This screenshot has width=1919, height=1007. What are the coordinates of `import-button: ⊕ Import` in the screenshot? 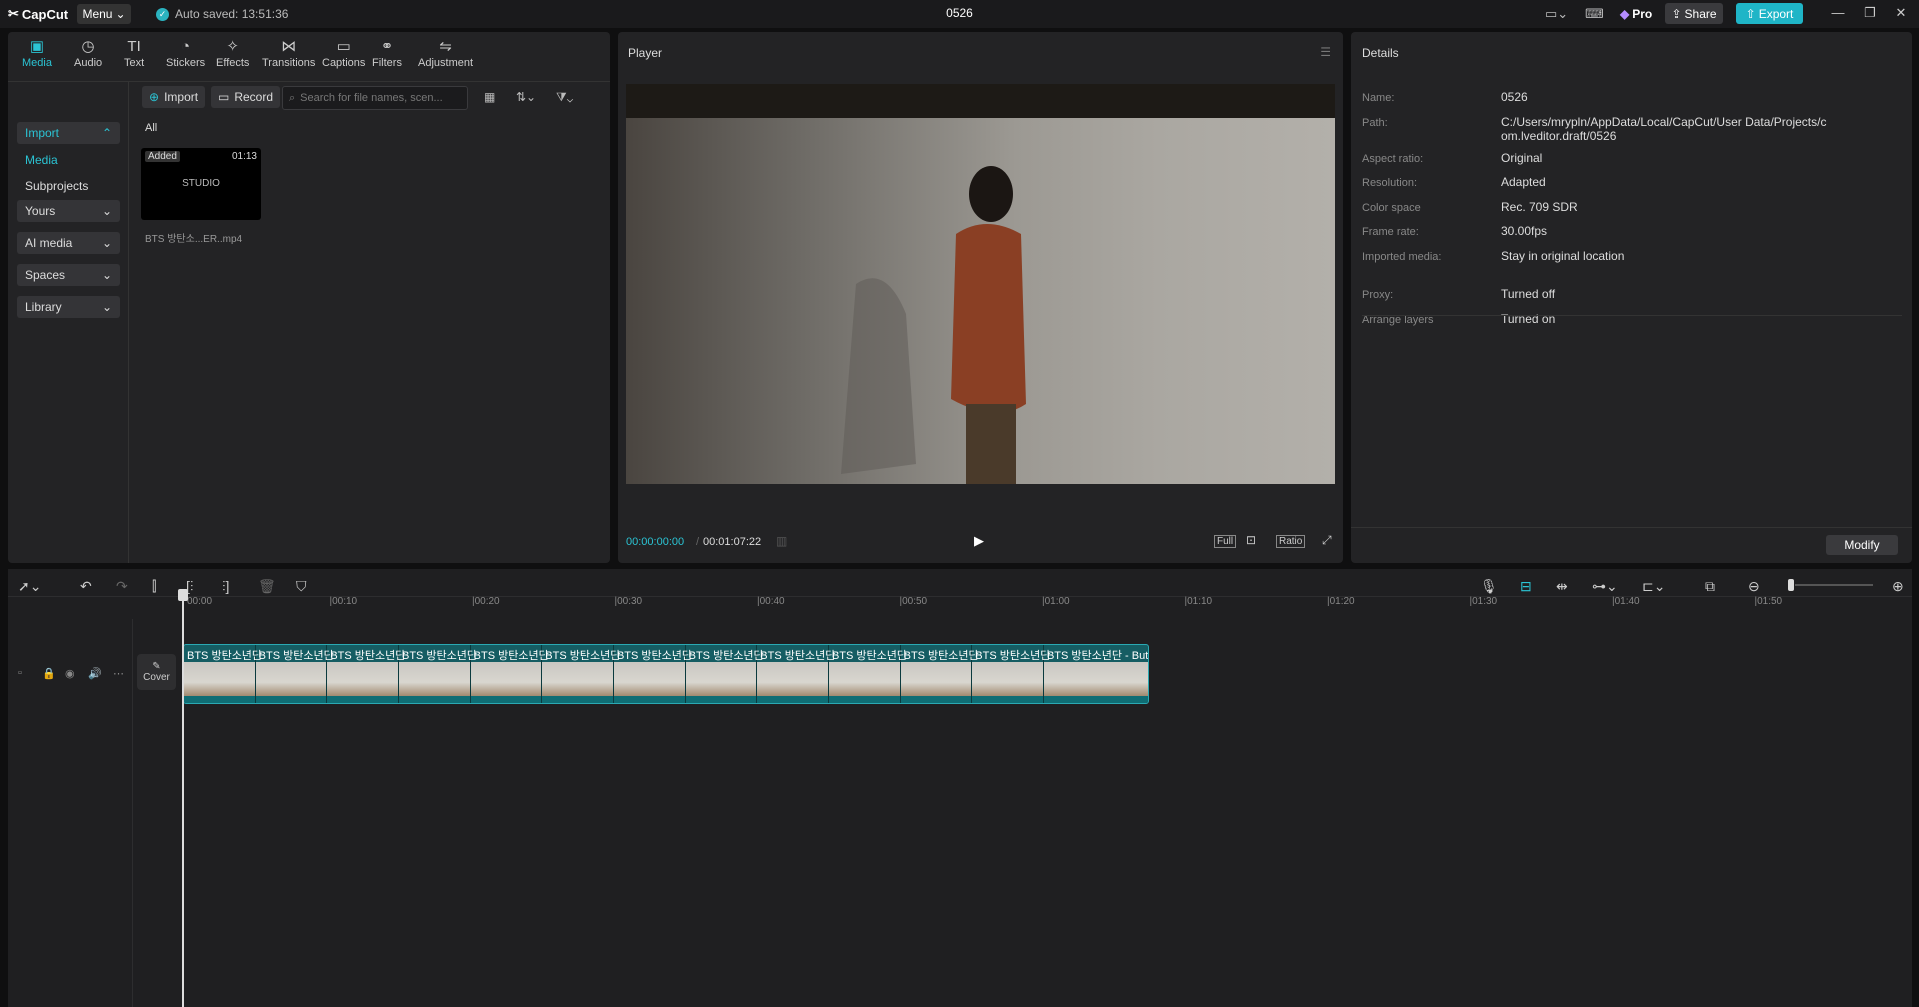 It's located at (174, 97).